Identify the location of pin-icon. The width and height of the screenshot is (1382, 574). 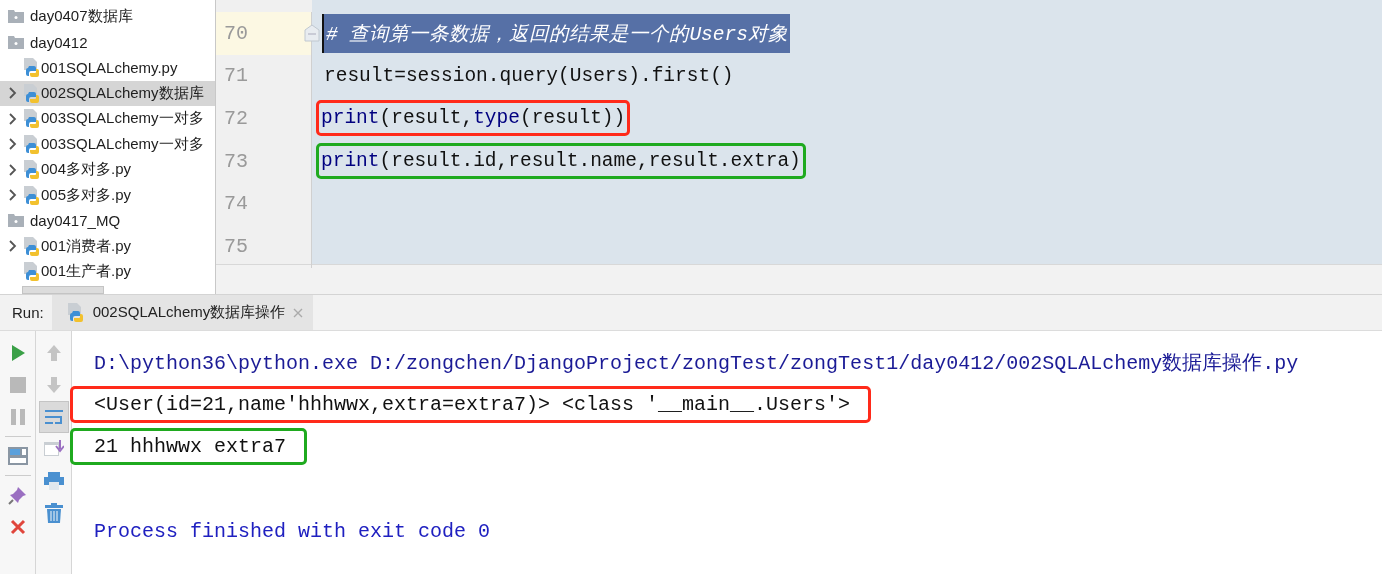
(17, 495).